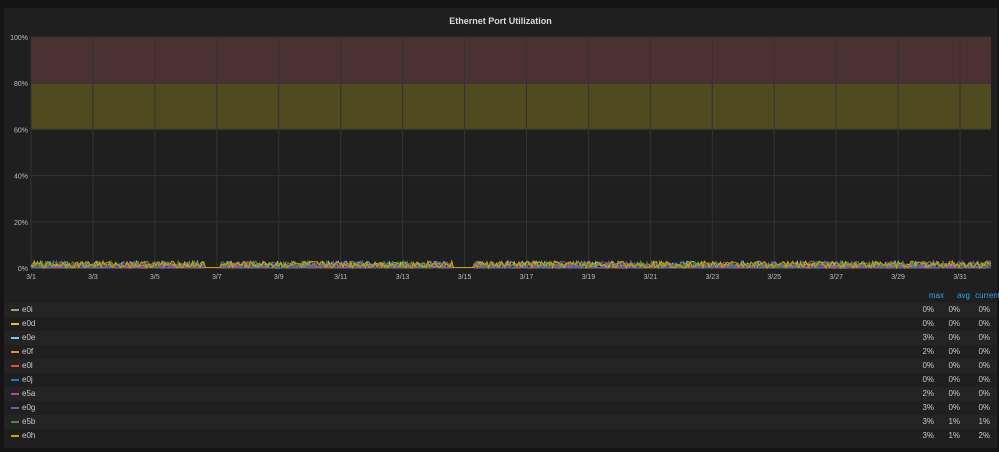 Image resolution: width=999 pixels, height=452 pixels. What do you see at coordinates (93, 277) in the screenshot?
I see `x-tick-label: 3/3` at bounding box center [93, 277].